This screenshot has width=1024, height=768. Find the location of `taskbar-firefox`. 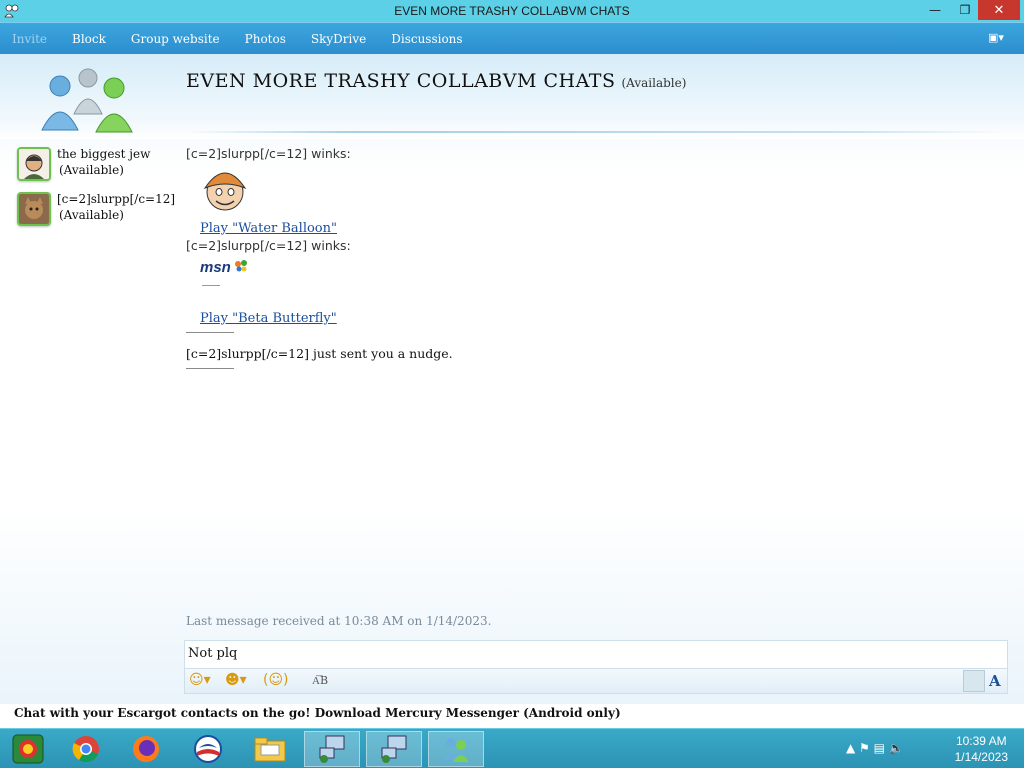

taskbar-firefox is located at coordinates (146, 749).